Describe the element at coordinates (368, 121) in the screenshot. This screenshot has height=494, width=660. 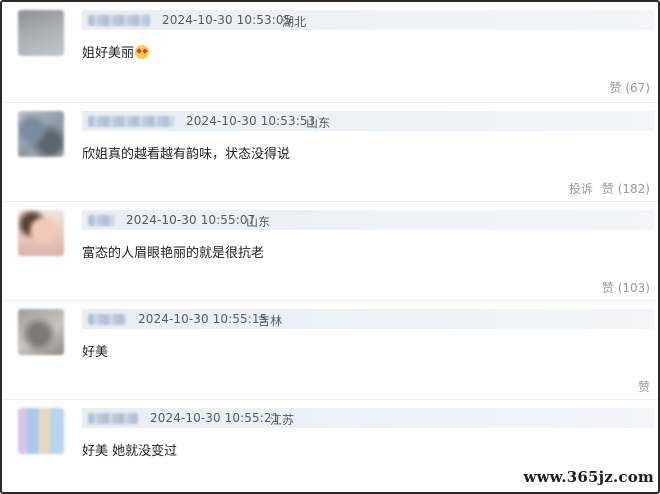
I see `comment-meta-bar: 2024-10-30 10:53:53 山东` at that location.